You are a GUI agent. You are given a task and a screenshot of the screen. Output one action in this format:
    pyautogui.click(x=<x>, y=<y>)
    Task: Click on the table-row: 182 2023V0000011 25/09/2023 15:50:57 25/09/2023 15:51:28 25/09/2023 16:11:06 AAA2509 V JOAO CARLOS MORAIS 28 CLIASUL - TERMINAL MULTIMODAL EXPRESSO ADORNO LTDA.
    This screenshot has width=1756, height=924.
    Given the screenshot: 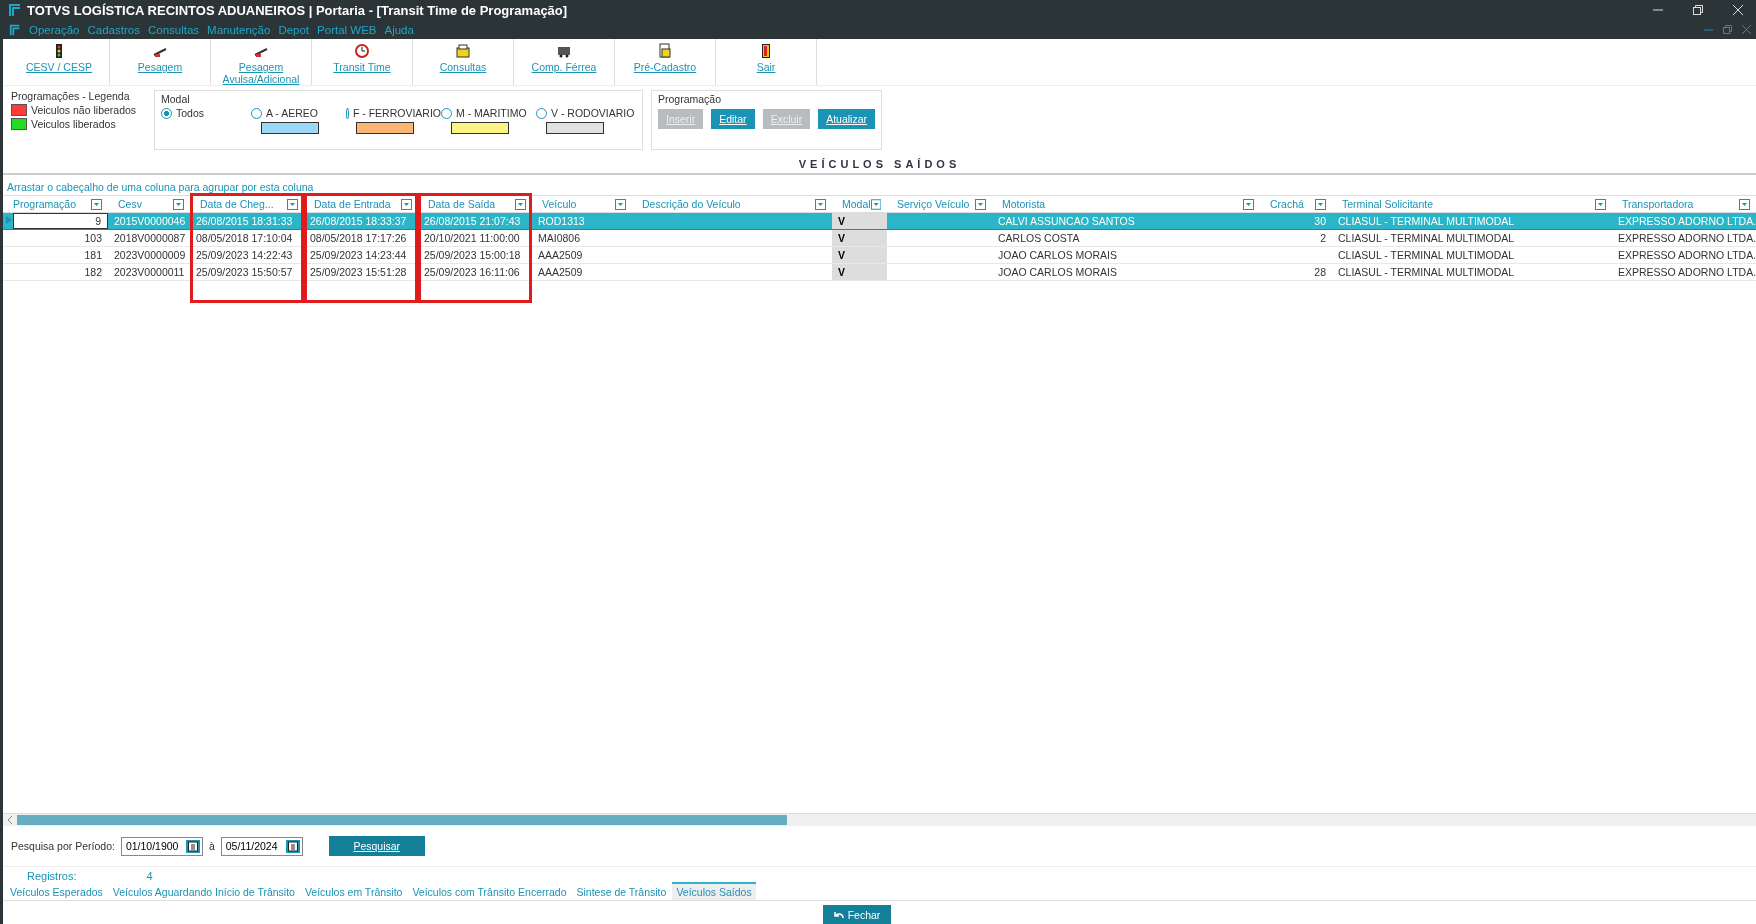 What is the action you would take?
    pyautogui.click(x=879, y=272)
    